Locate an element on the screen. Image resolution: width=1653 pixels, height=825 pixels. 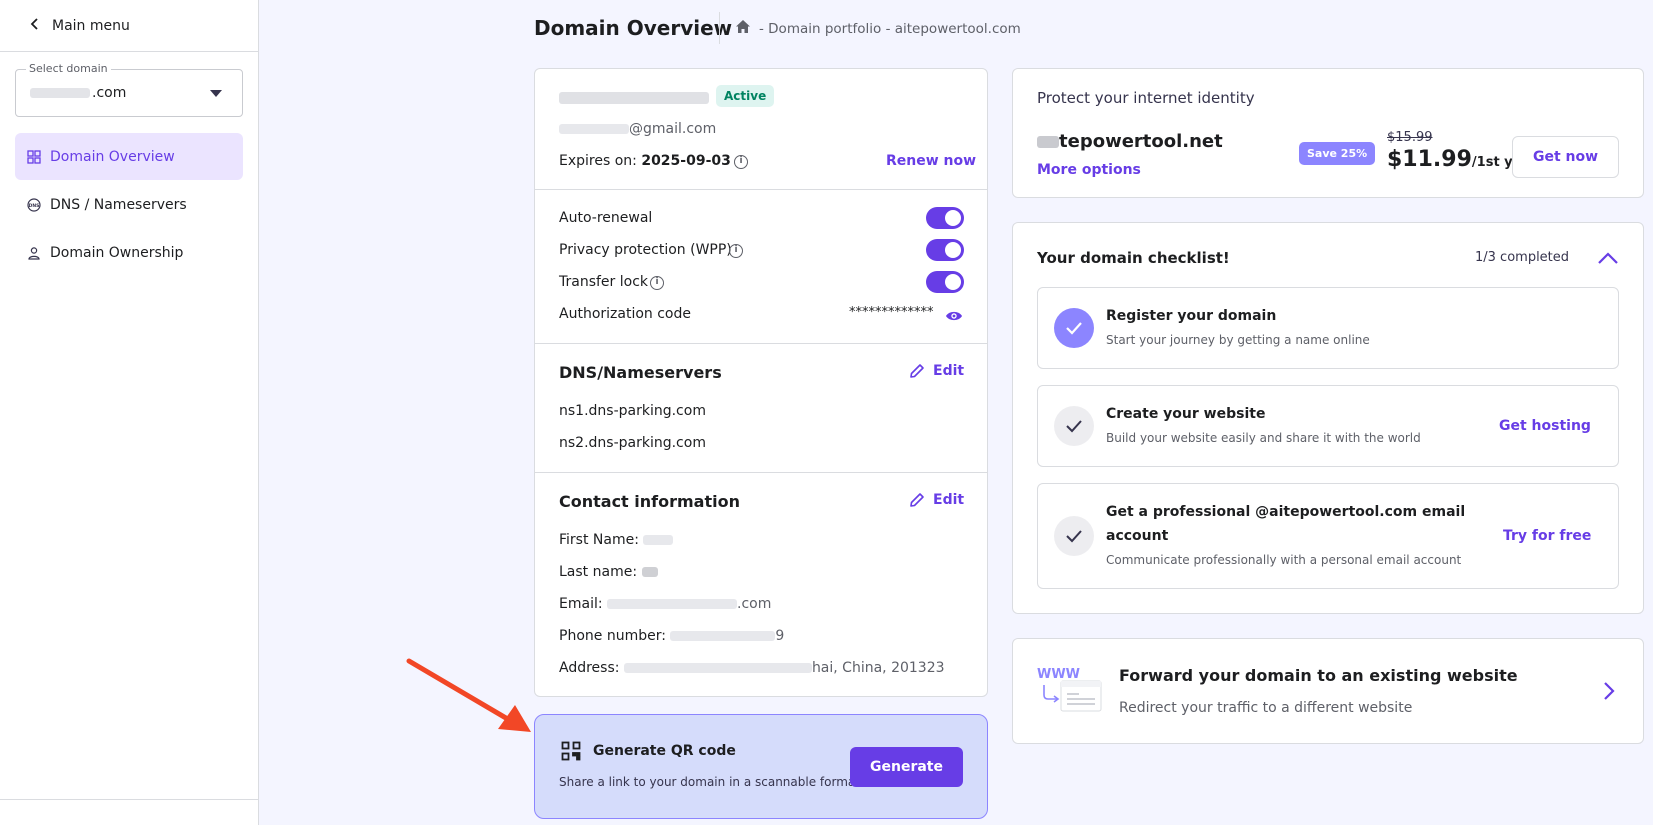
email-label: Email: is located at coordinates (581, 604).